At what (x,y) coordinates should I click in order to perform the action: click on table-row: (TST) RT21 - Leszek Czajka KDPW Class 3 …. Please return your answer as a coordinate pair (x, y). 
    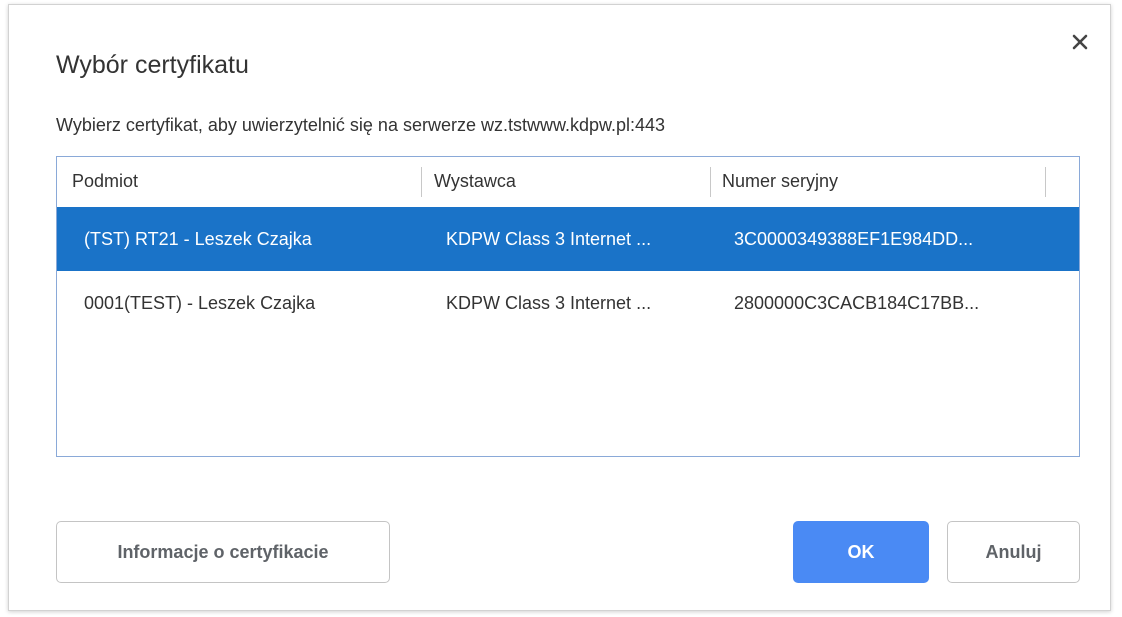
    Looking at the image, I should click on (568, 239).